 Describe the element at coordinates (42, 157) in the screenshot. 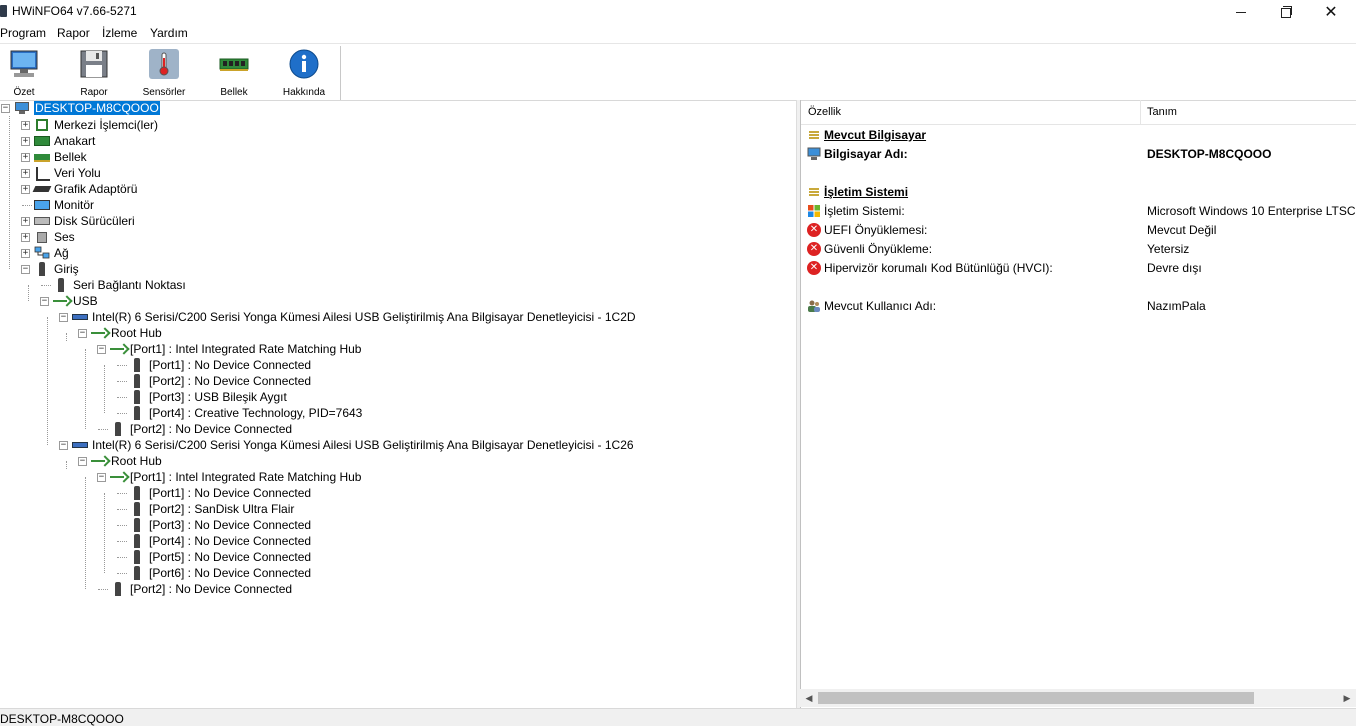

I see `ram-icon` at that location.